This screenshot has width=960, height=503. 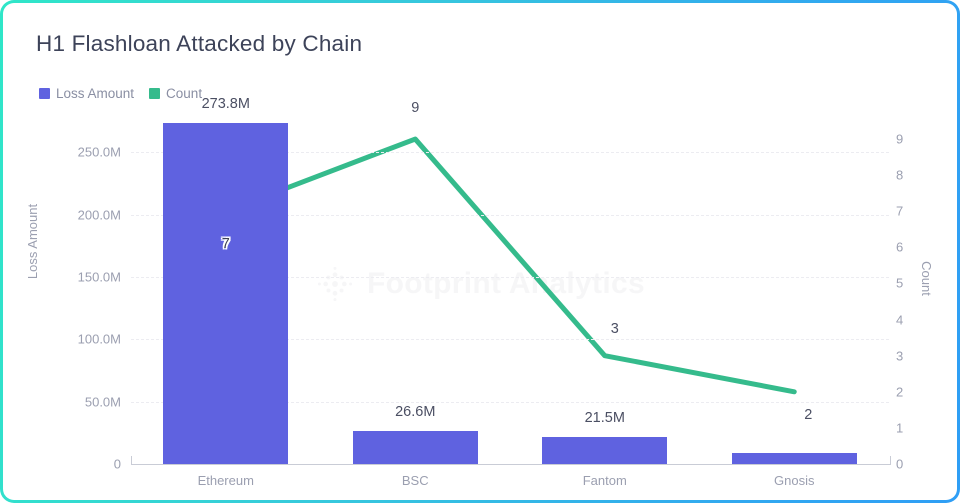 What do you see at coordinates (99, 215) in the screenshot?
I see `y-axis-left-tick-label: 200.0M` at bounding box center [99, 215].